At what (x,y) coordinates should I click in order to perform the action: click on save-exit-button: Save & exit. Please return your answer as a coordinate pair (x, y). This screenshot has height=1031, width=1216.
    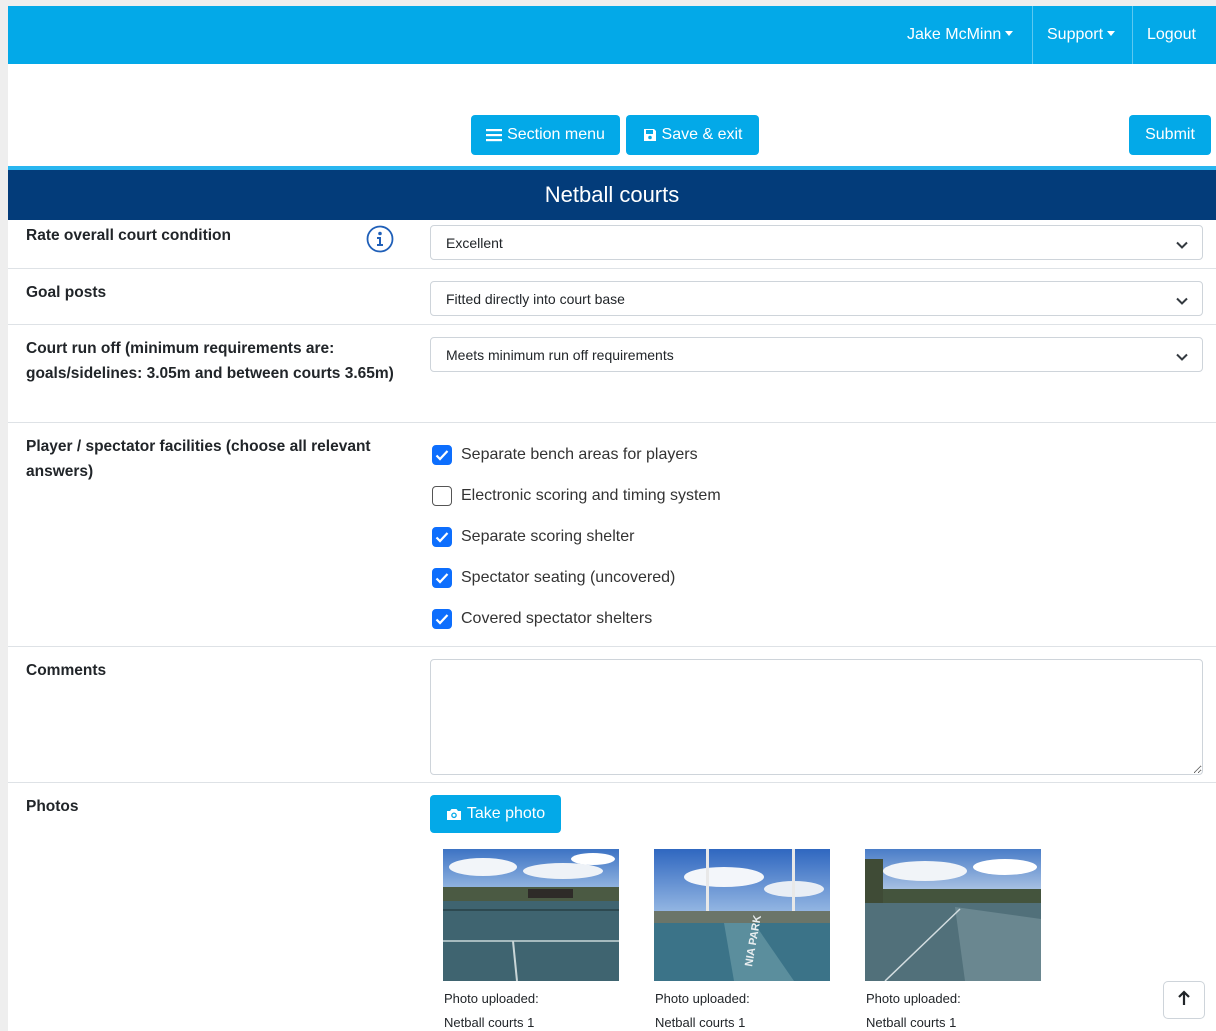
    Looking at the image, I should click on (692, 135).